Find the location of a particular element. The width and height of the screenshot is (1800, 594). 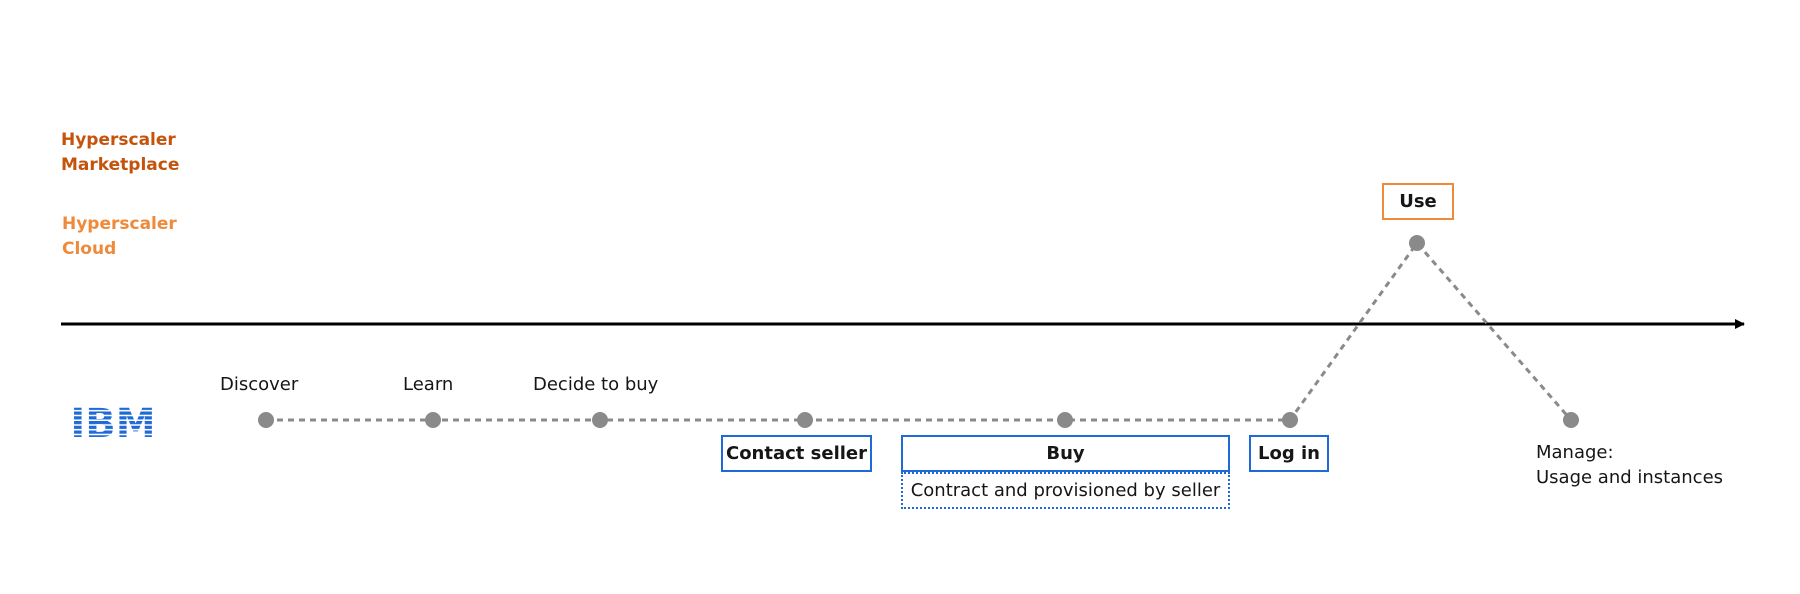

node-decide is located at coordinates (600, 420).